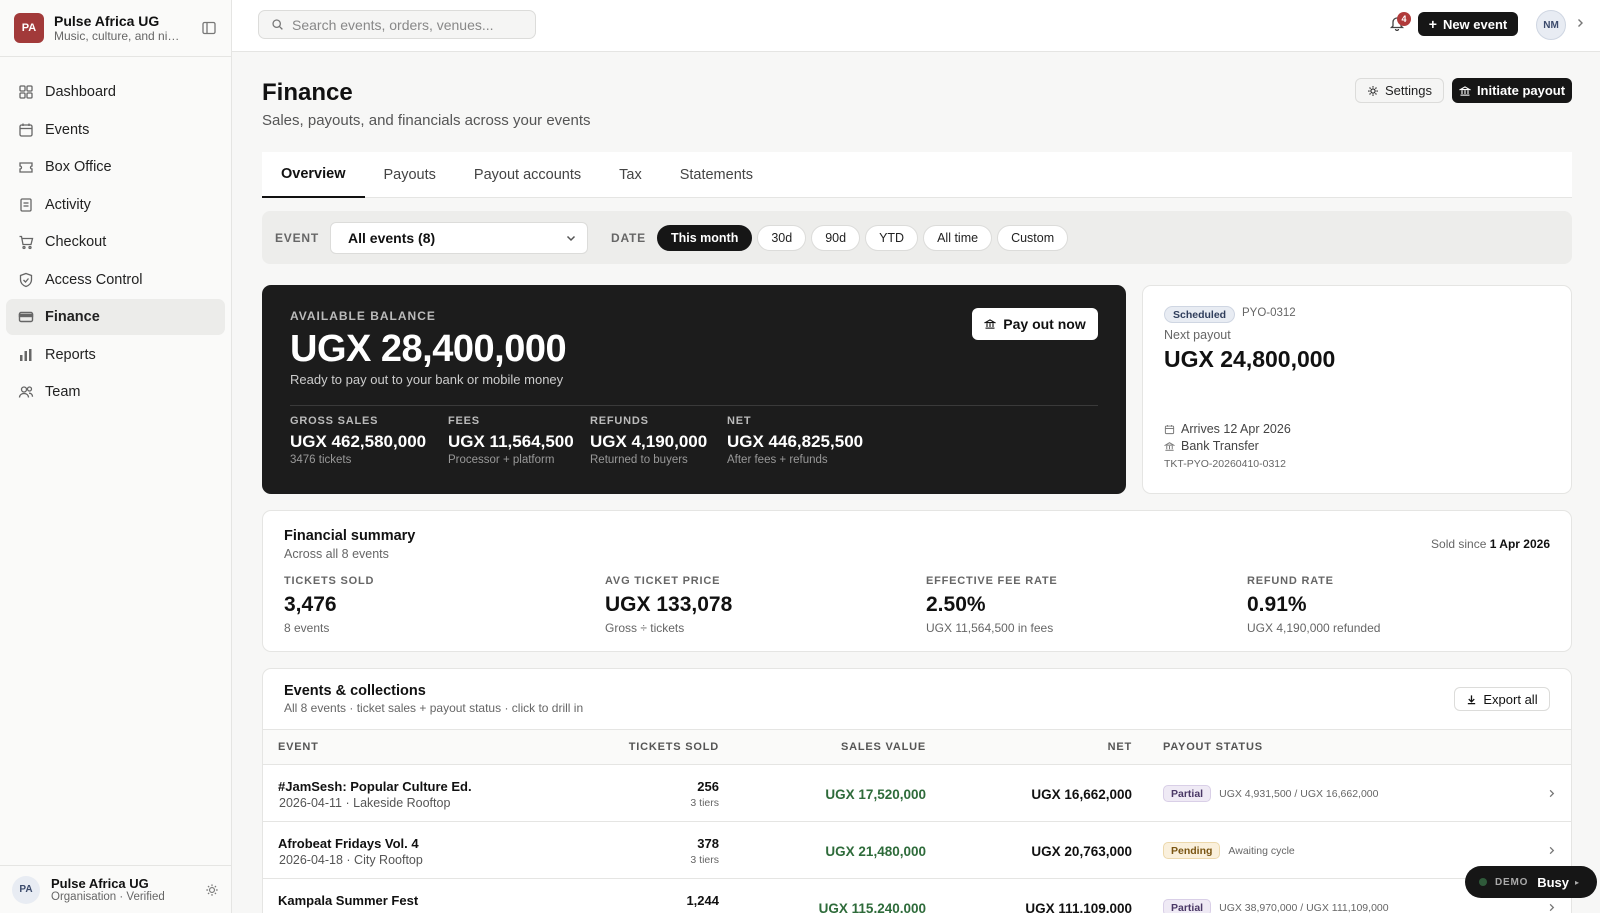 The image size is (1600, 913). Describe the element at coordinates (705, 237) in the screenshot. I see `date-pill-this-month: This month` at that location.